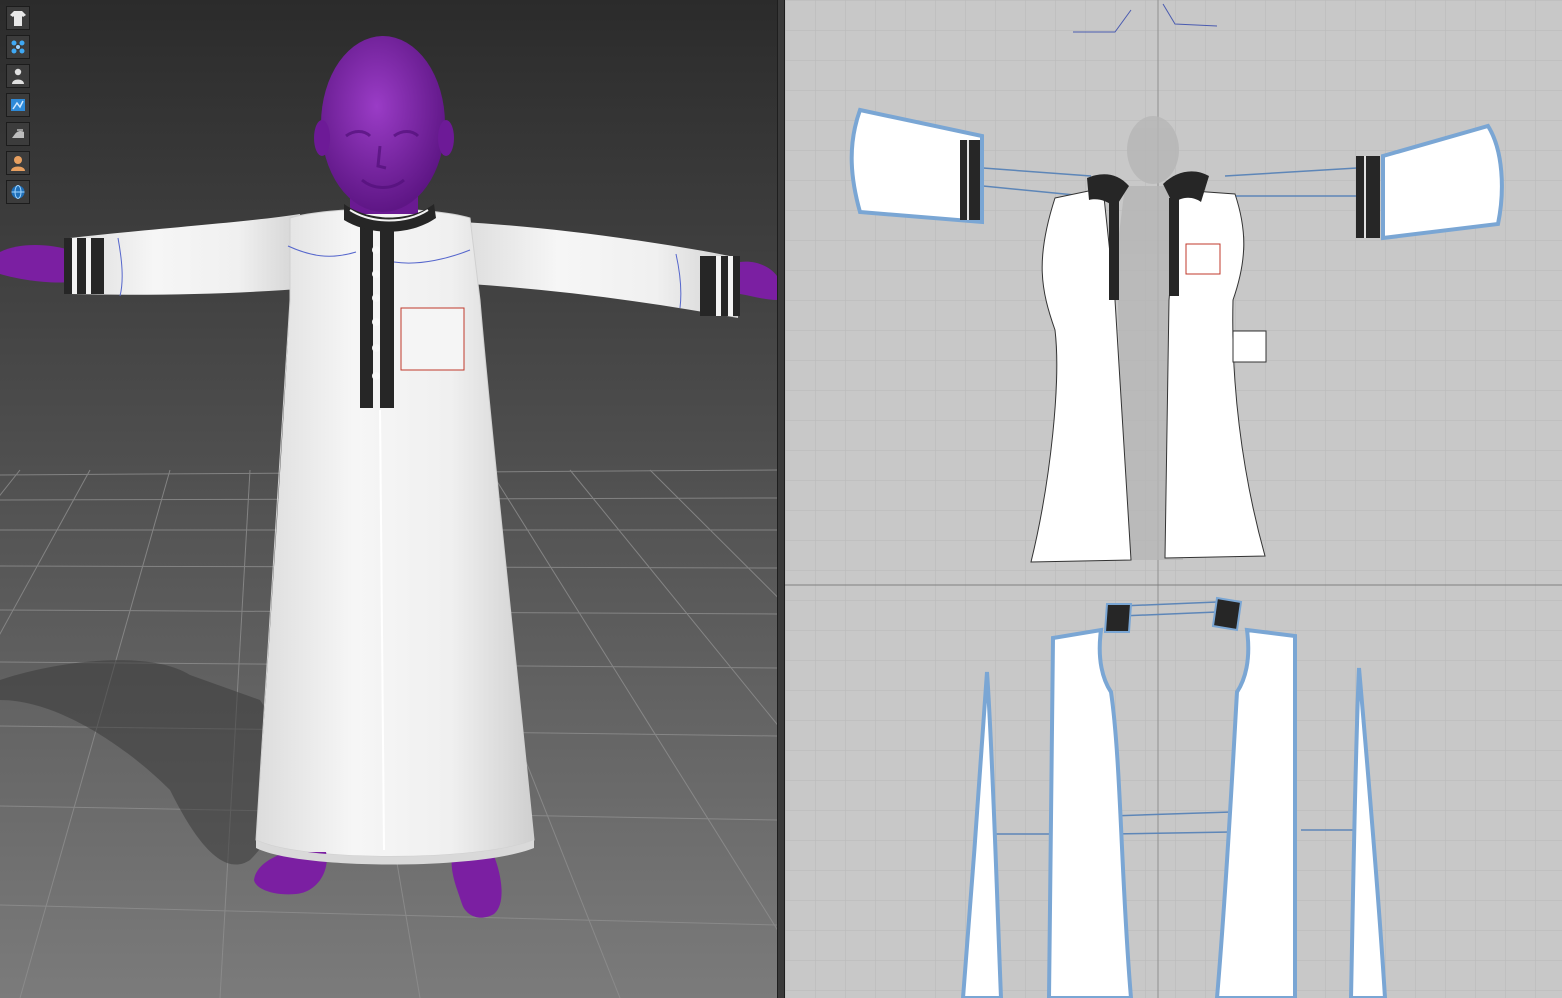 The height and width of the screenshot is (998, 1562). What do you see at coordinates (18, 163) in the screenshot?
I see `skin-shading-icon` at bounding box center [18, 163].